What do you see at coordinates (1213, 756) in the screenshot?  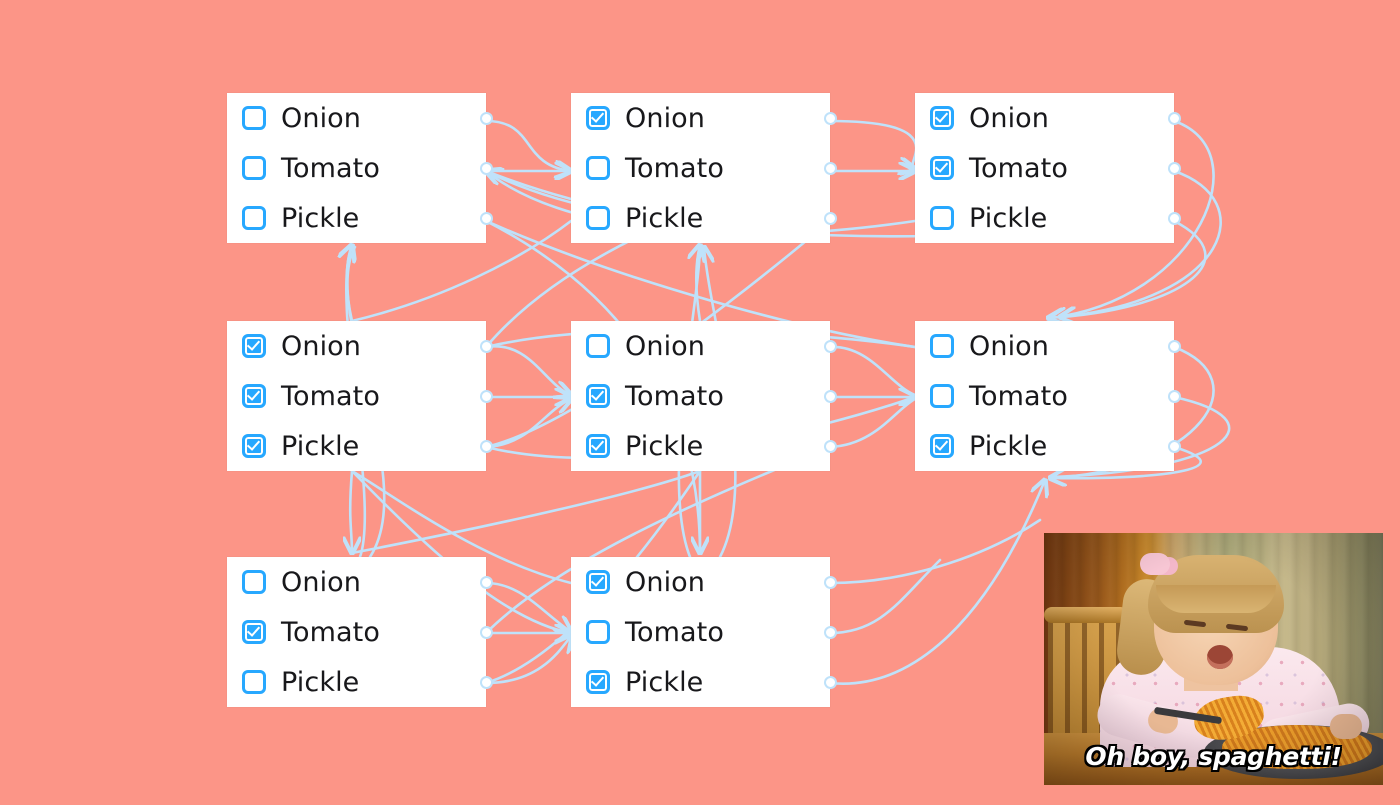 I see `meme-caption: Oh boy, spaghetti!` at bounding box center [1213, 756].